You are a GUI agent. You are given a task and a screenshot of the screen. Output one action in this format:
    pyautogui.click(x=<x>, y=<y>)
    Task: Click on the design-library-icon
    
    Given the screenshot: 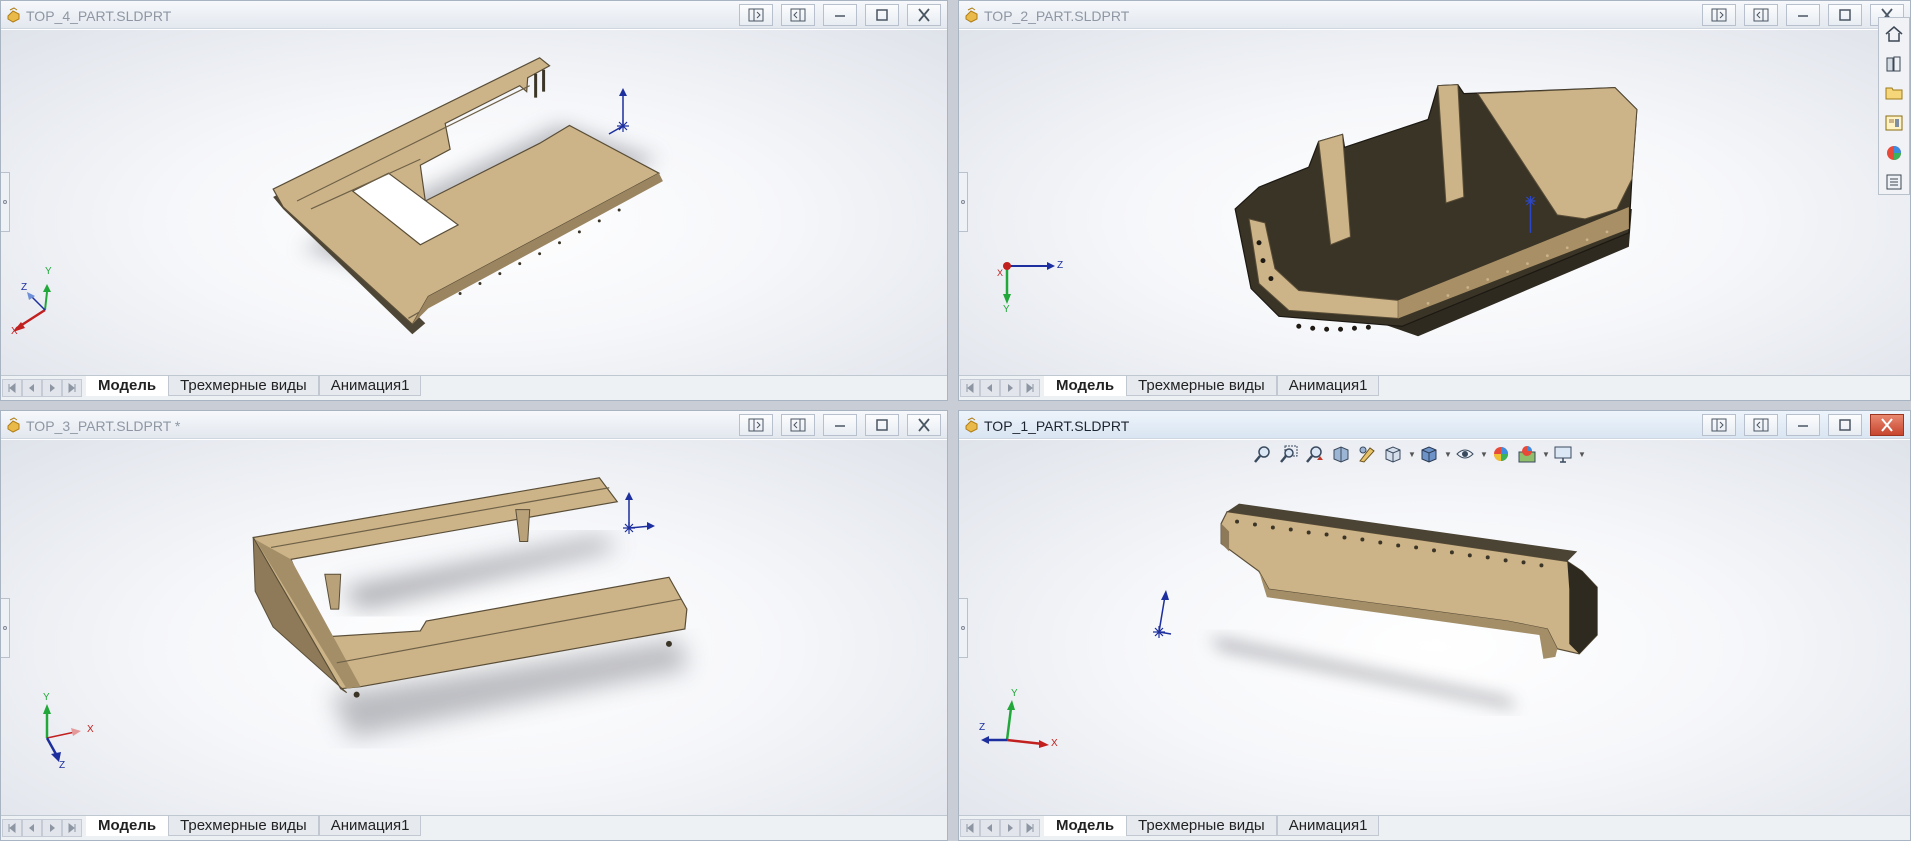 What is the action you would take?
    pyautogui.click(x=1893, y=63)
    